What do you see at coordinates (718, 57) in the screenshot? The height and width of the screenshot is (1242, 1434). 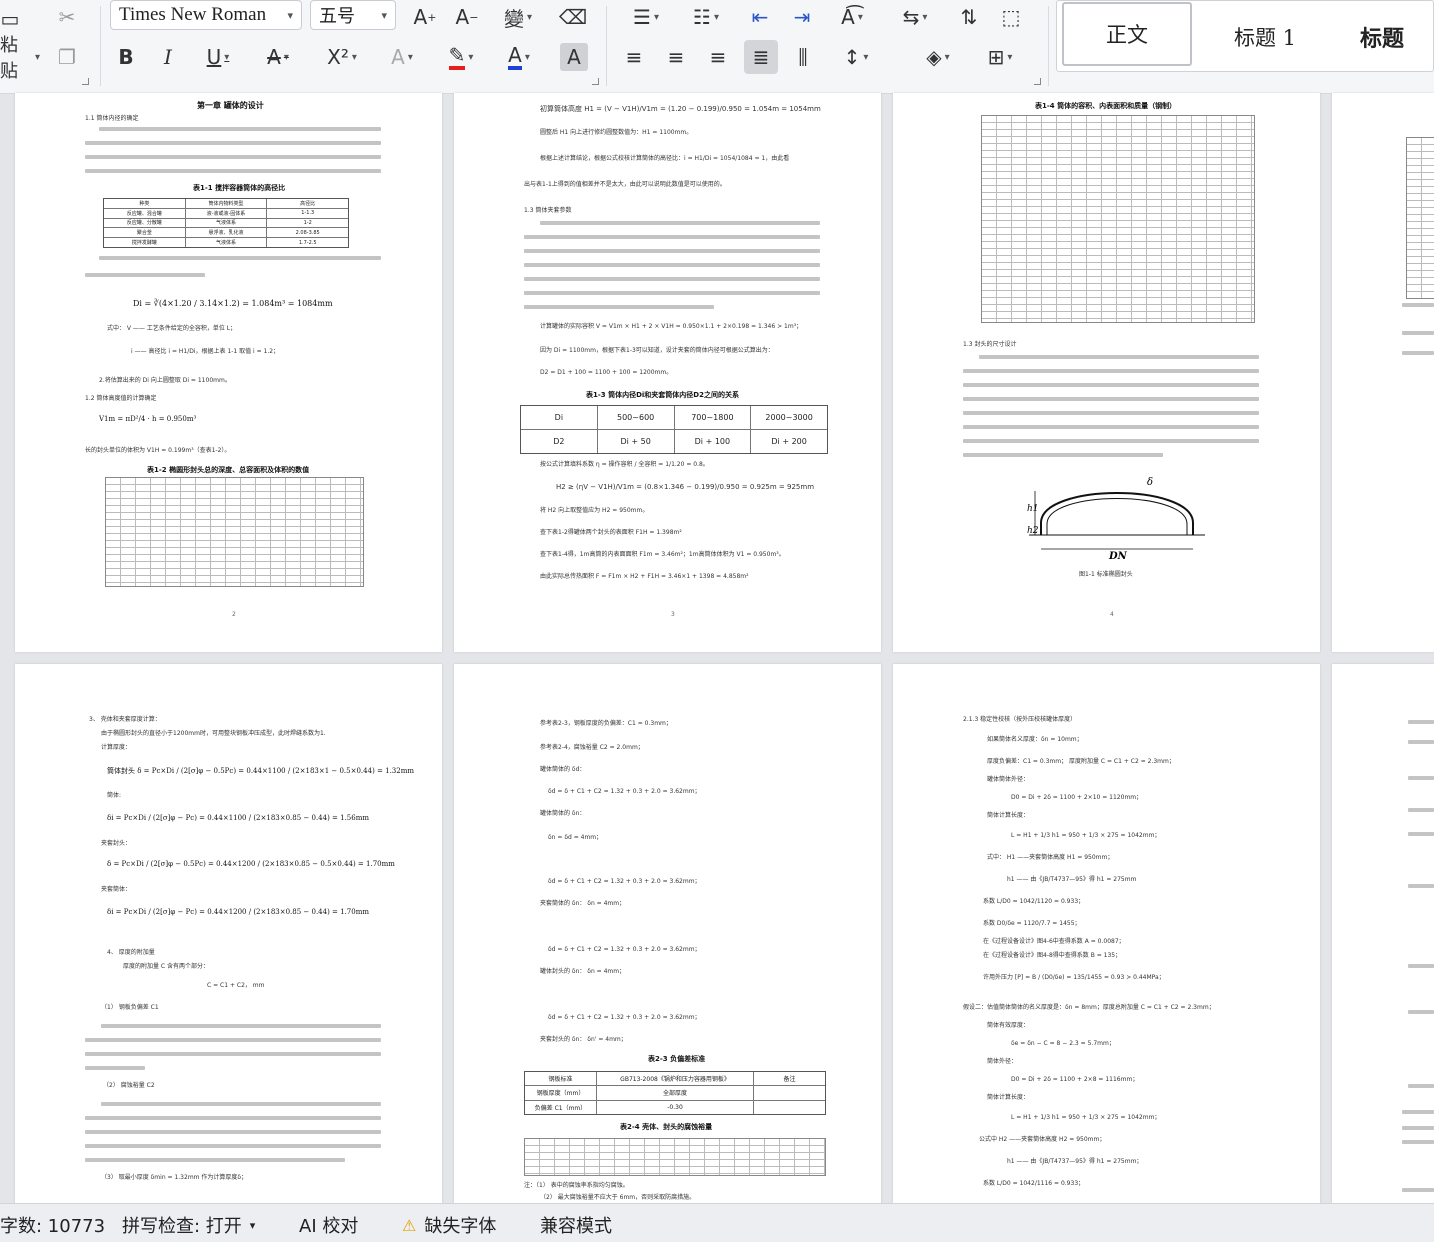 I see `align-right-icon: ≡` at bounding box center [718, 57].